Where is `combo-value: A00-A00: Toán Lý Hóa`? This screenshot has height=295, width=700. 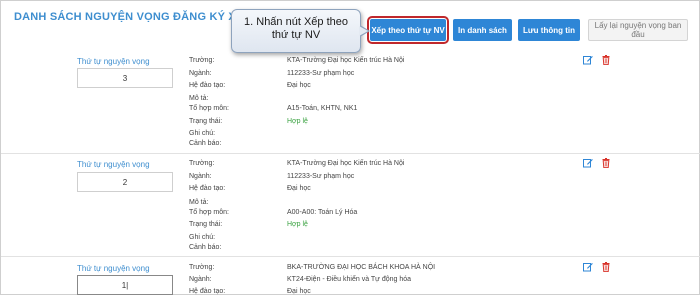
combo-value: A00-A00: Toán Lý Hóa is located at coordinates (322, 212).